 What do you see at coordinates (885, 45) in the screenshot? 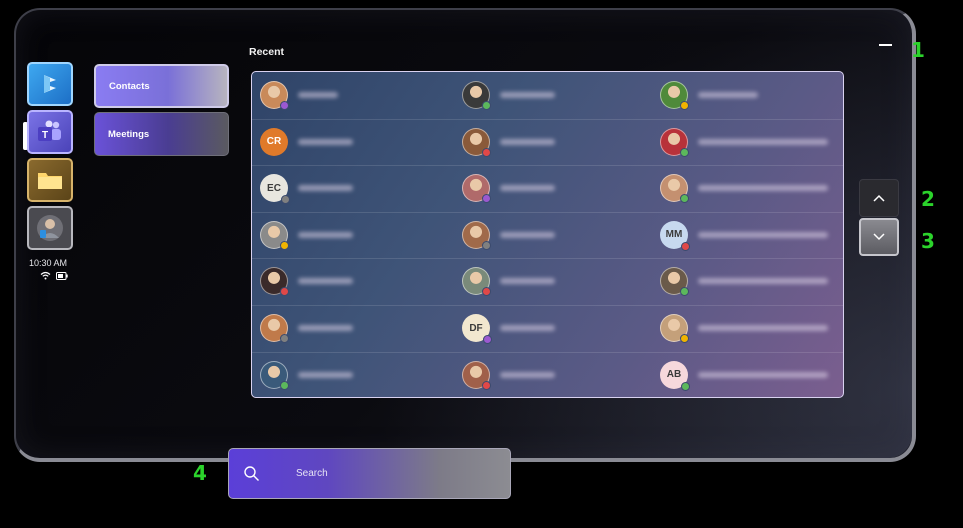
I see `minimize-icon` at bounding box center [885, 45].